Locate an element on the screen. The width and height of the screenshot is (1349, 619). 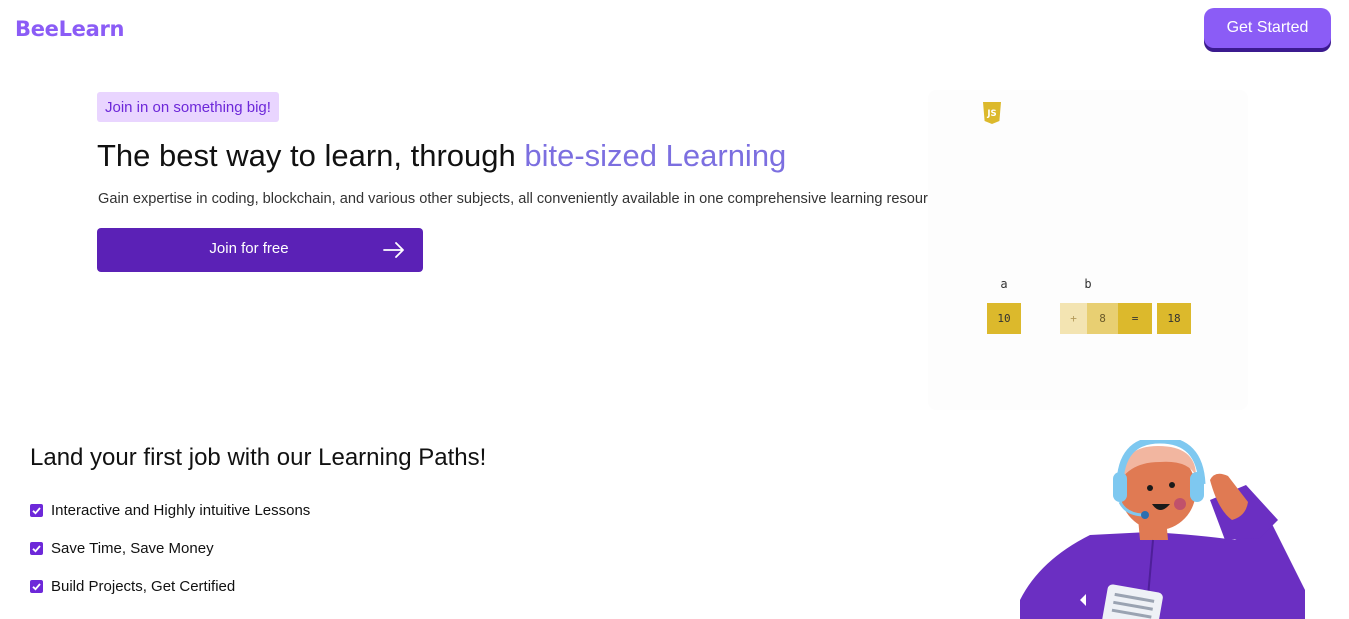
hero-title-accent: bite-sized Learning is located at coordinates (655, 155).